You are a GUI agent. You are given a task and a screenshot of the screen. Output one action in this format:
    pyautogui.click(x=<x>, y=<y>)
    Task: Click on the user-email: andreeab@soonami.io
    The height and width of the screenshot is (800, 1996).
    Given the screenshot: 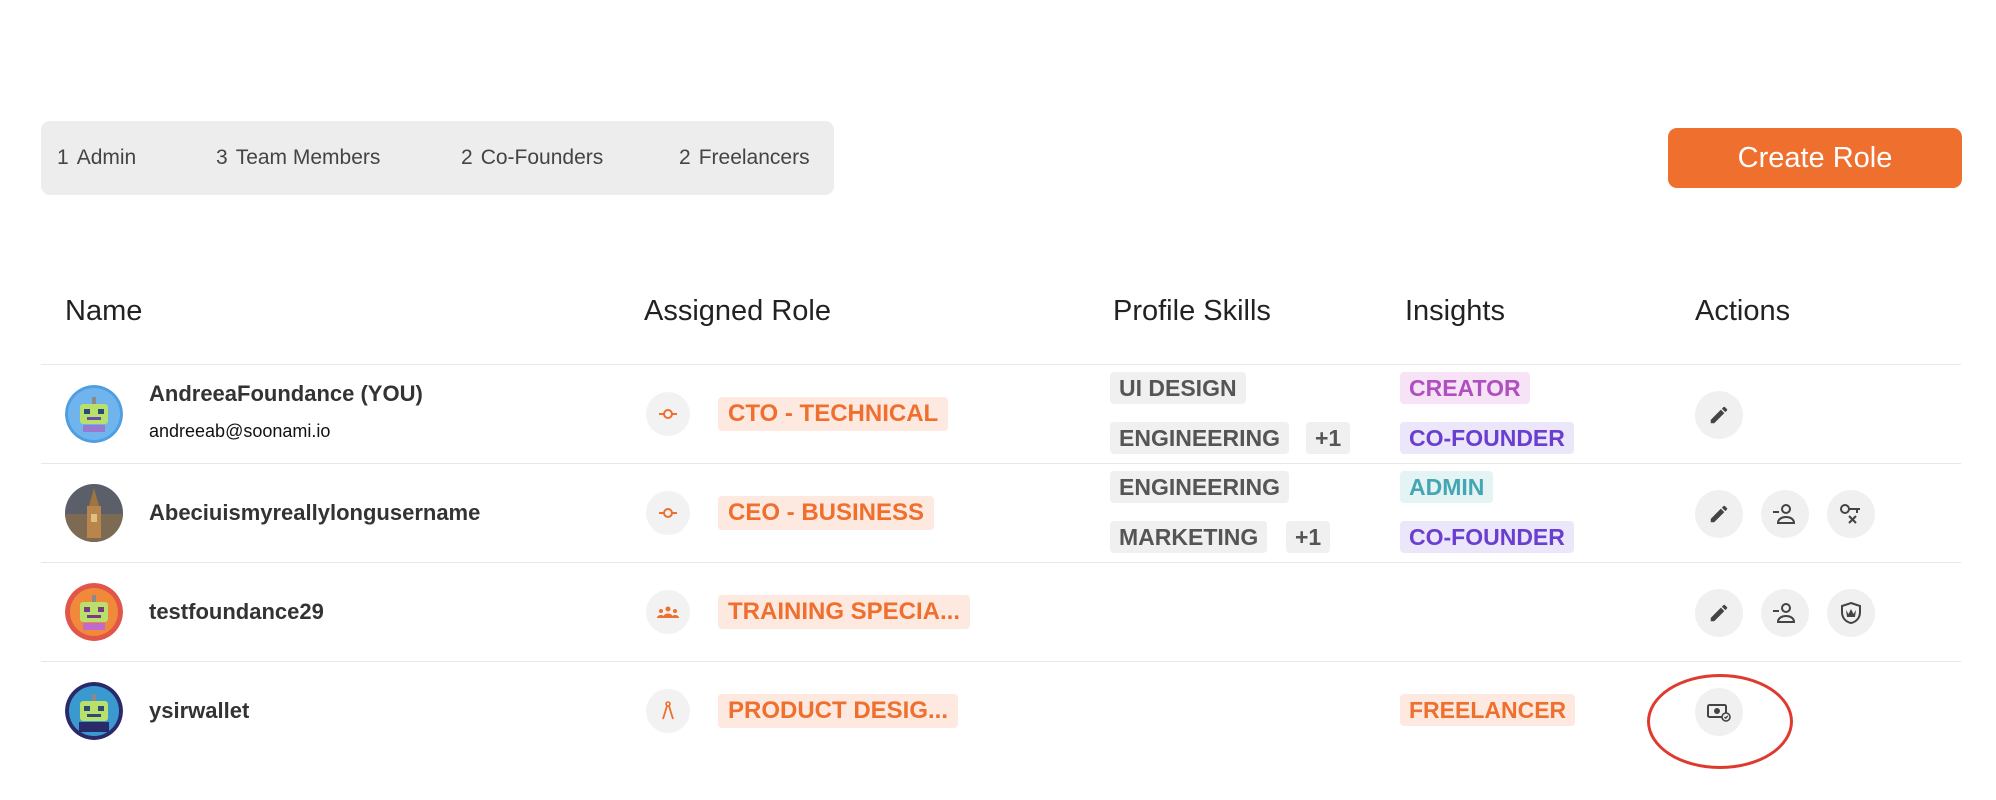 What is the action you would take?
    pyautogui.click(x=240, y=431)
    